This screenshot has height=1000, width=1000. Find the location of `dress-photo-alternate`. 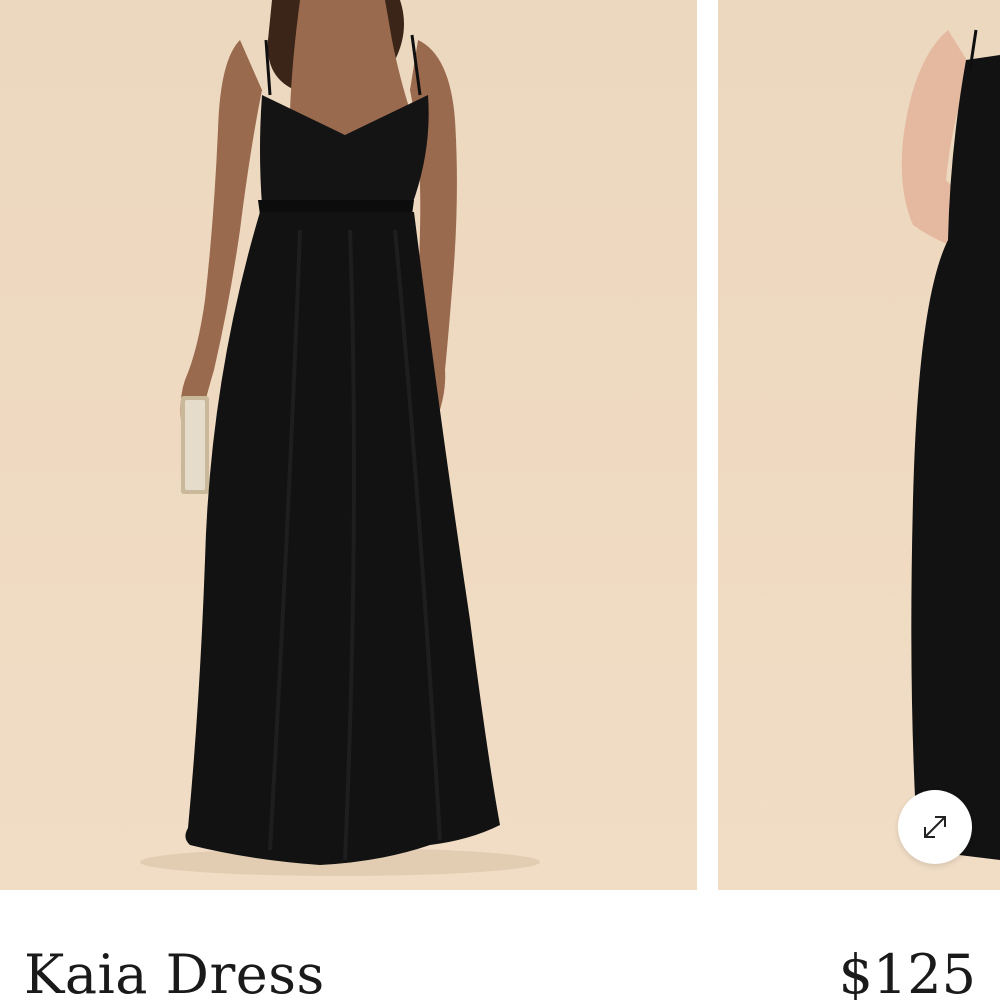

dress-photo-alternate is located at coordinates (950, 444).